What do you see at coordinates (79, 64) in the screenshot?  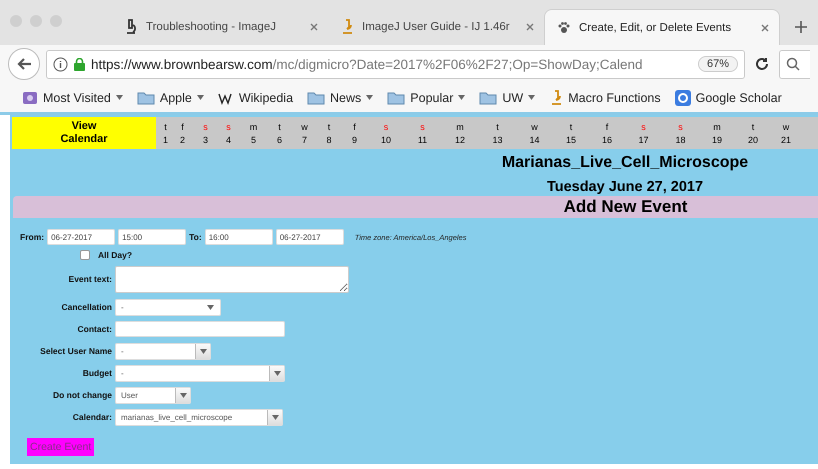 I see `lock-icon` at bounding box center [79, 64].